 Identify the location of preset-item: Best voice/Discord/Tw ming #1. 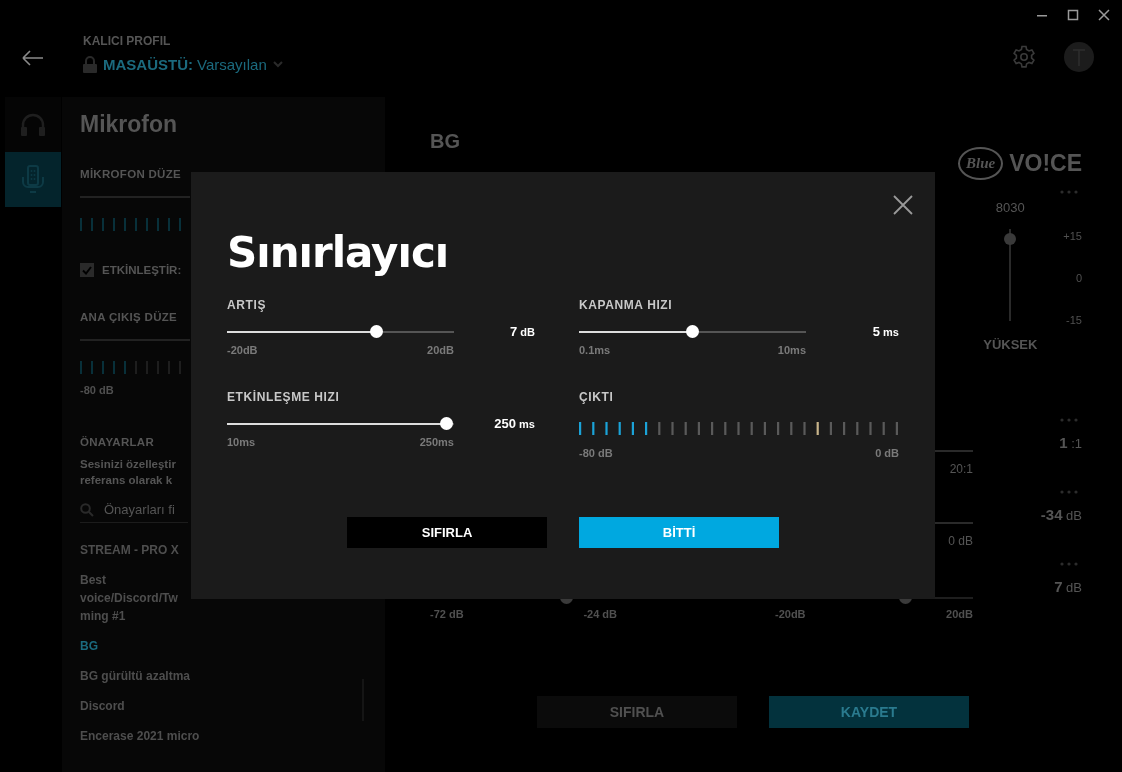
(129, 598).